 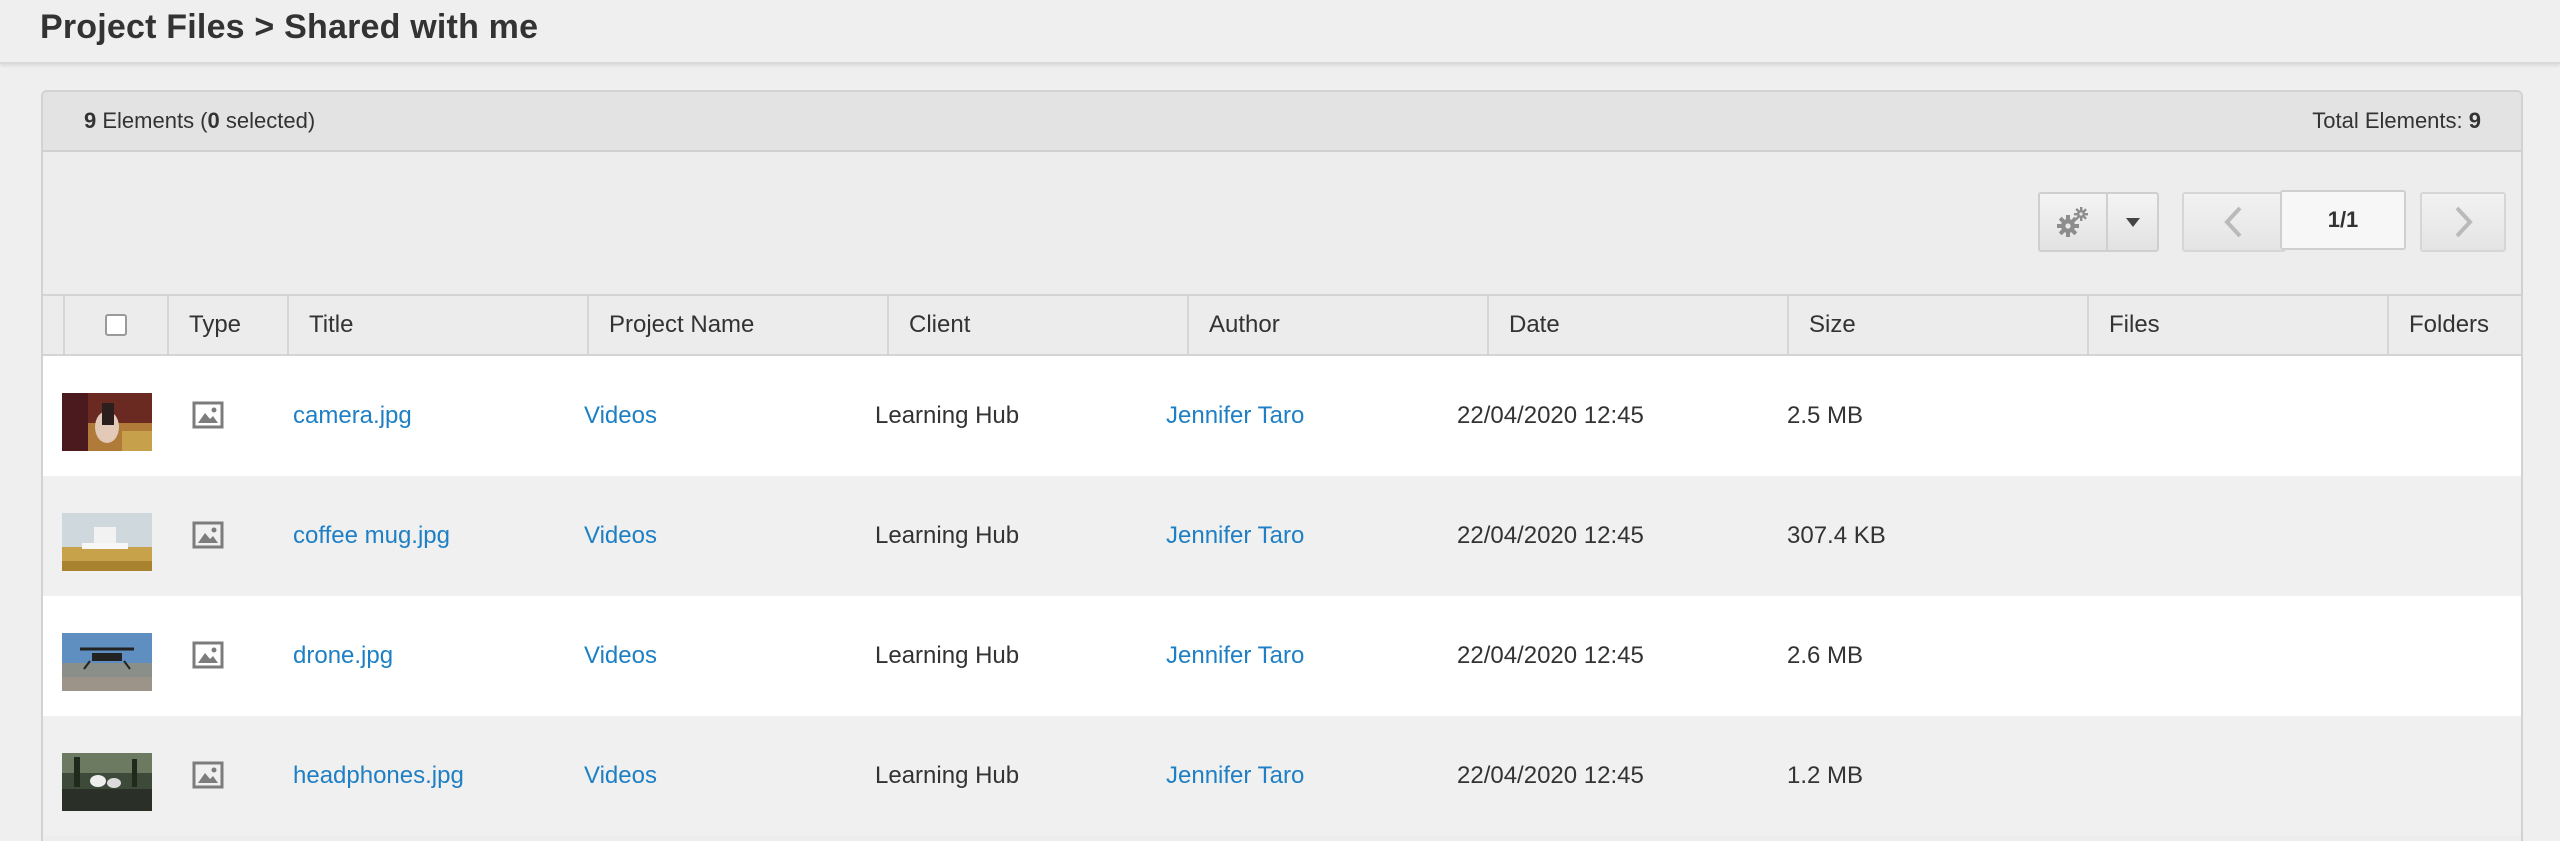 What do you see at coordinates (227, 325) in the screenshot?
I see `column-header-type: Type` at bounding box center [227, 325].